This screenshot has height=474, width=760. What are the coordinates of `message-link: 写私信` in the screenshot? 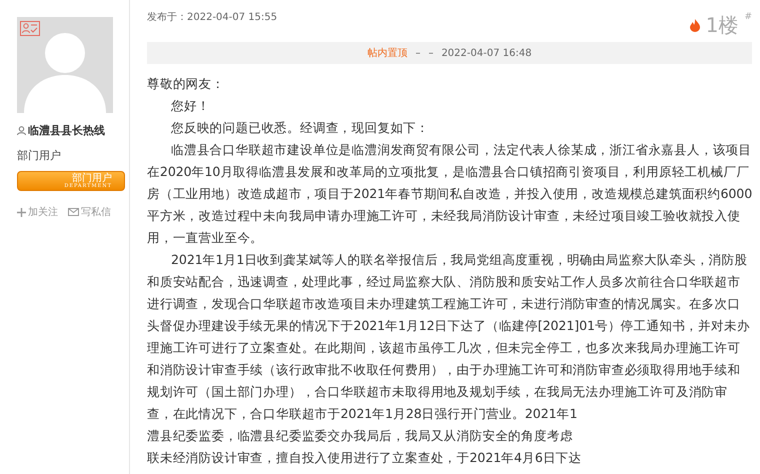 It's located at (89, 212).